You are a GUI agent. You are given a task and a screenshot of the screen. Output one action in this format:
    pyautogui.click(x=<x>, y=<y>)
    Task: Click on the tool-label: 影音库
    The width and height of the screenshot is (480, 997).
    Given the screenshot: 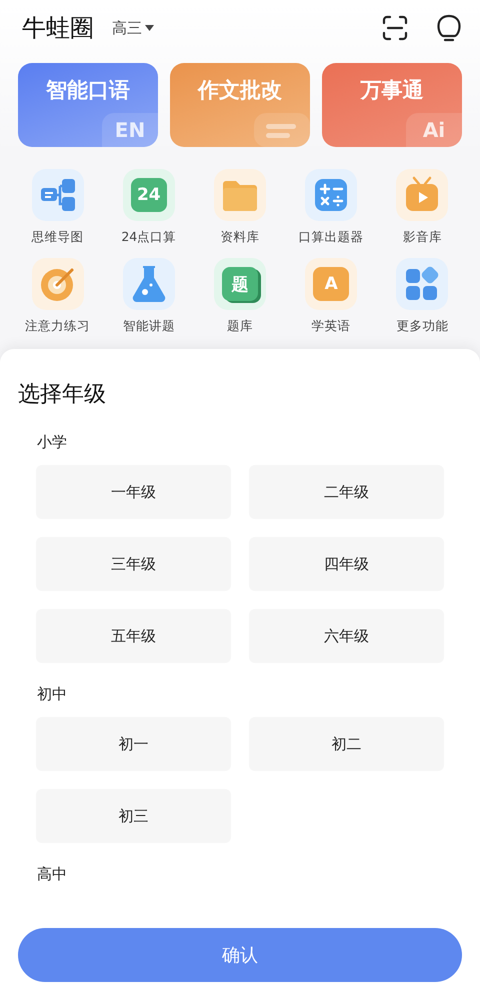 What is the action you would take?
    pyautogui.click(x=422, y=237)
    